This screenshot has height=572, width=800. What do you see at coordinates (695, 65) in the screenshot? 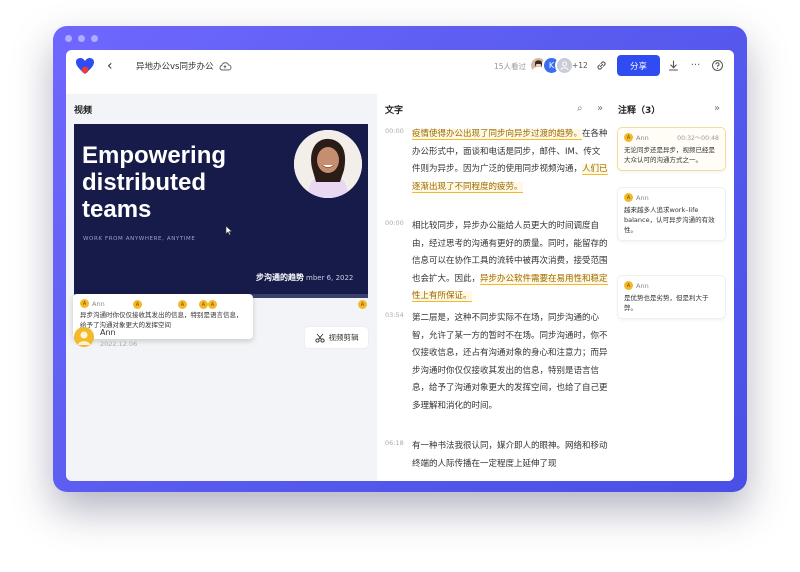
I see `more-options-icon: ···` at bounding box center [695, 65].